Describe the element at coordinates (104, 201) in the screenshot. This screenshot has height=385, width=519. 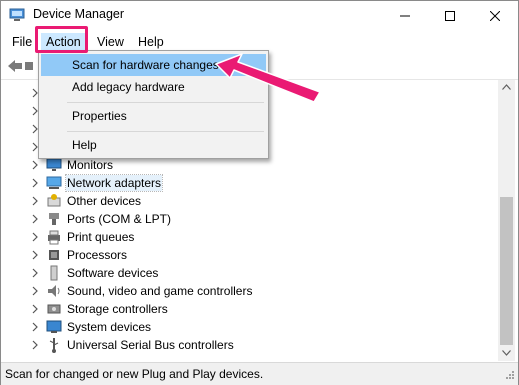
I see `tree-item-label: Other devices` at that location.